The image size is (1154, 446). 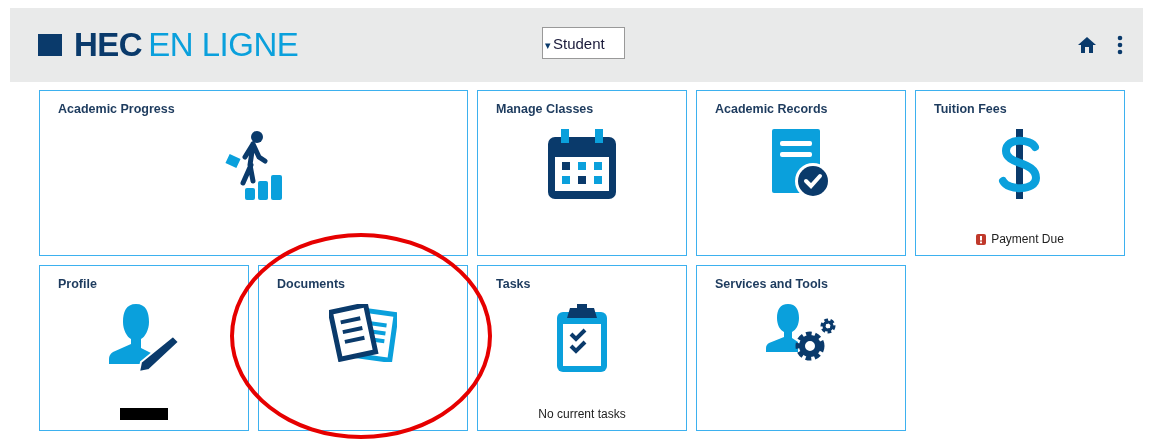 I want to click on tile: Tasks No current tasks, so click(x=582, y=348).